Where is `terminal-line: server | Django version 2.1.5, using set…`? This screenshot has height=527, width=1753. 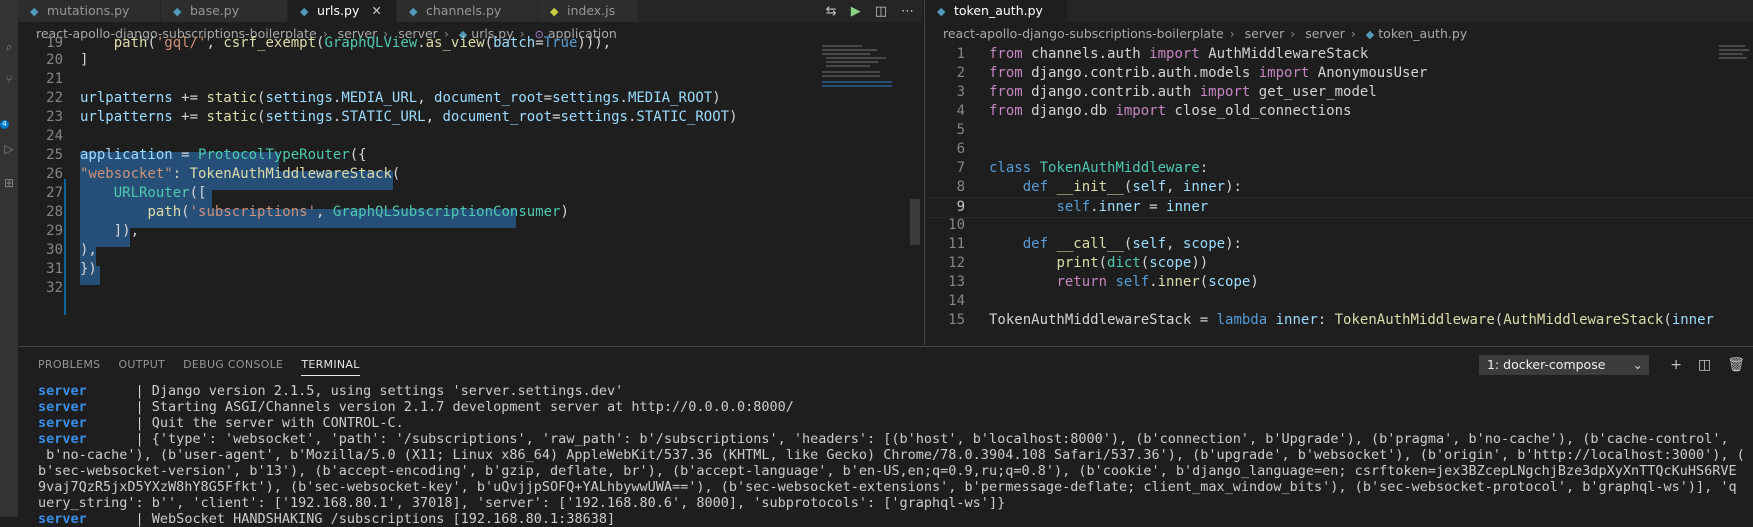
terminal-line: server | Django version 2.1.5, using set… is located at coordinates (331, 391).